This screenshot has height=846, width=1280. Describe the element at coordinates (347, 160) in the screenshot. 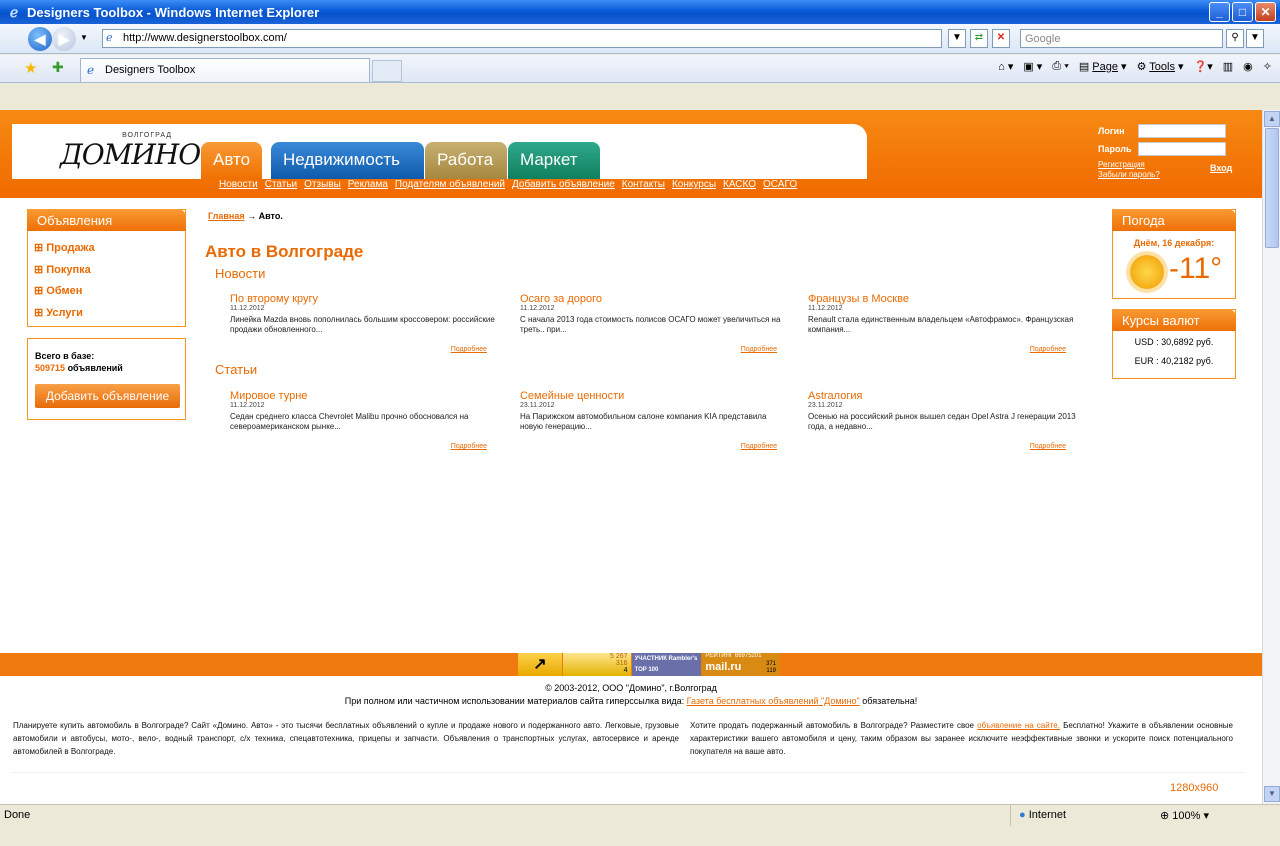

I see `tab-realty: Недвижимость` at that location.